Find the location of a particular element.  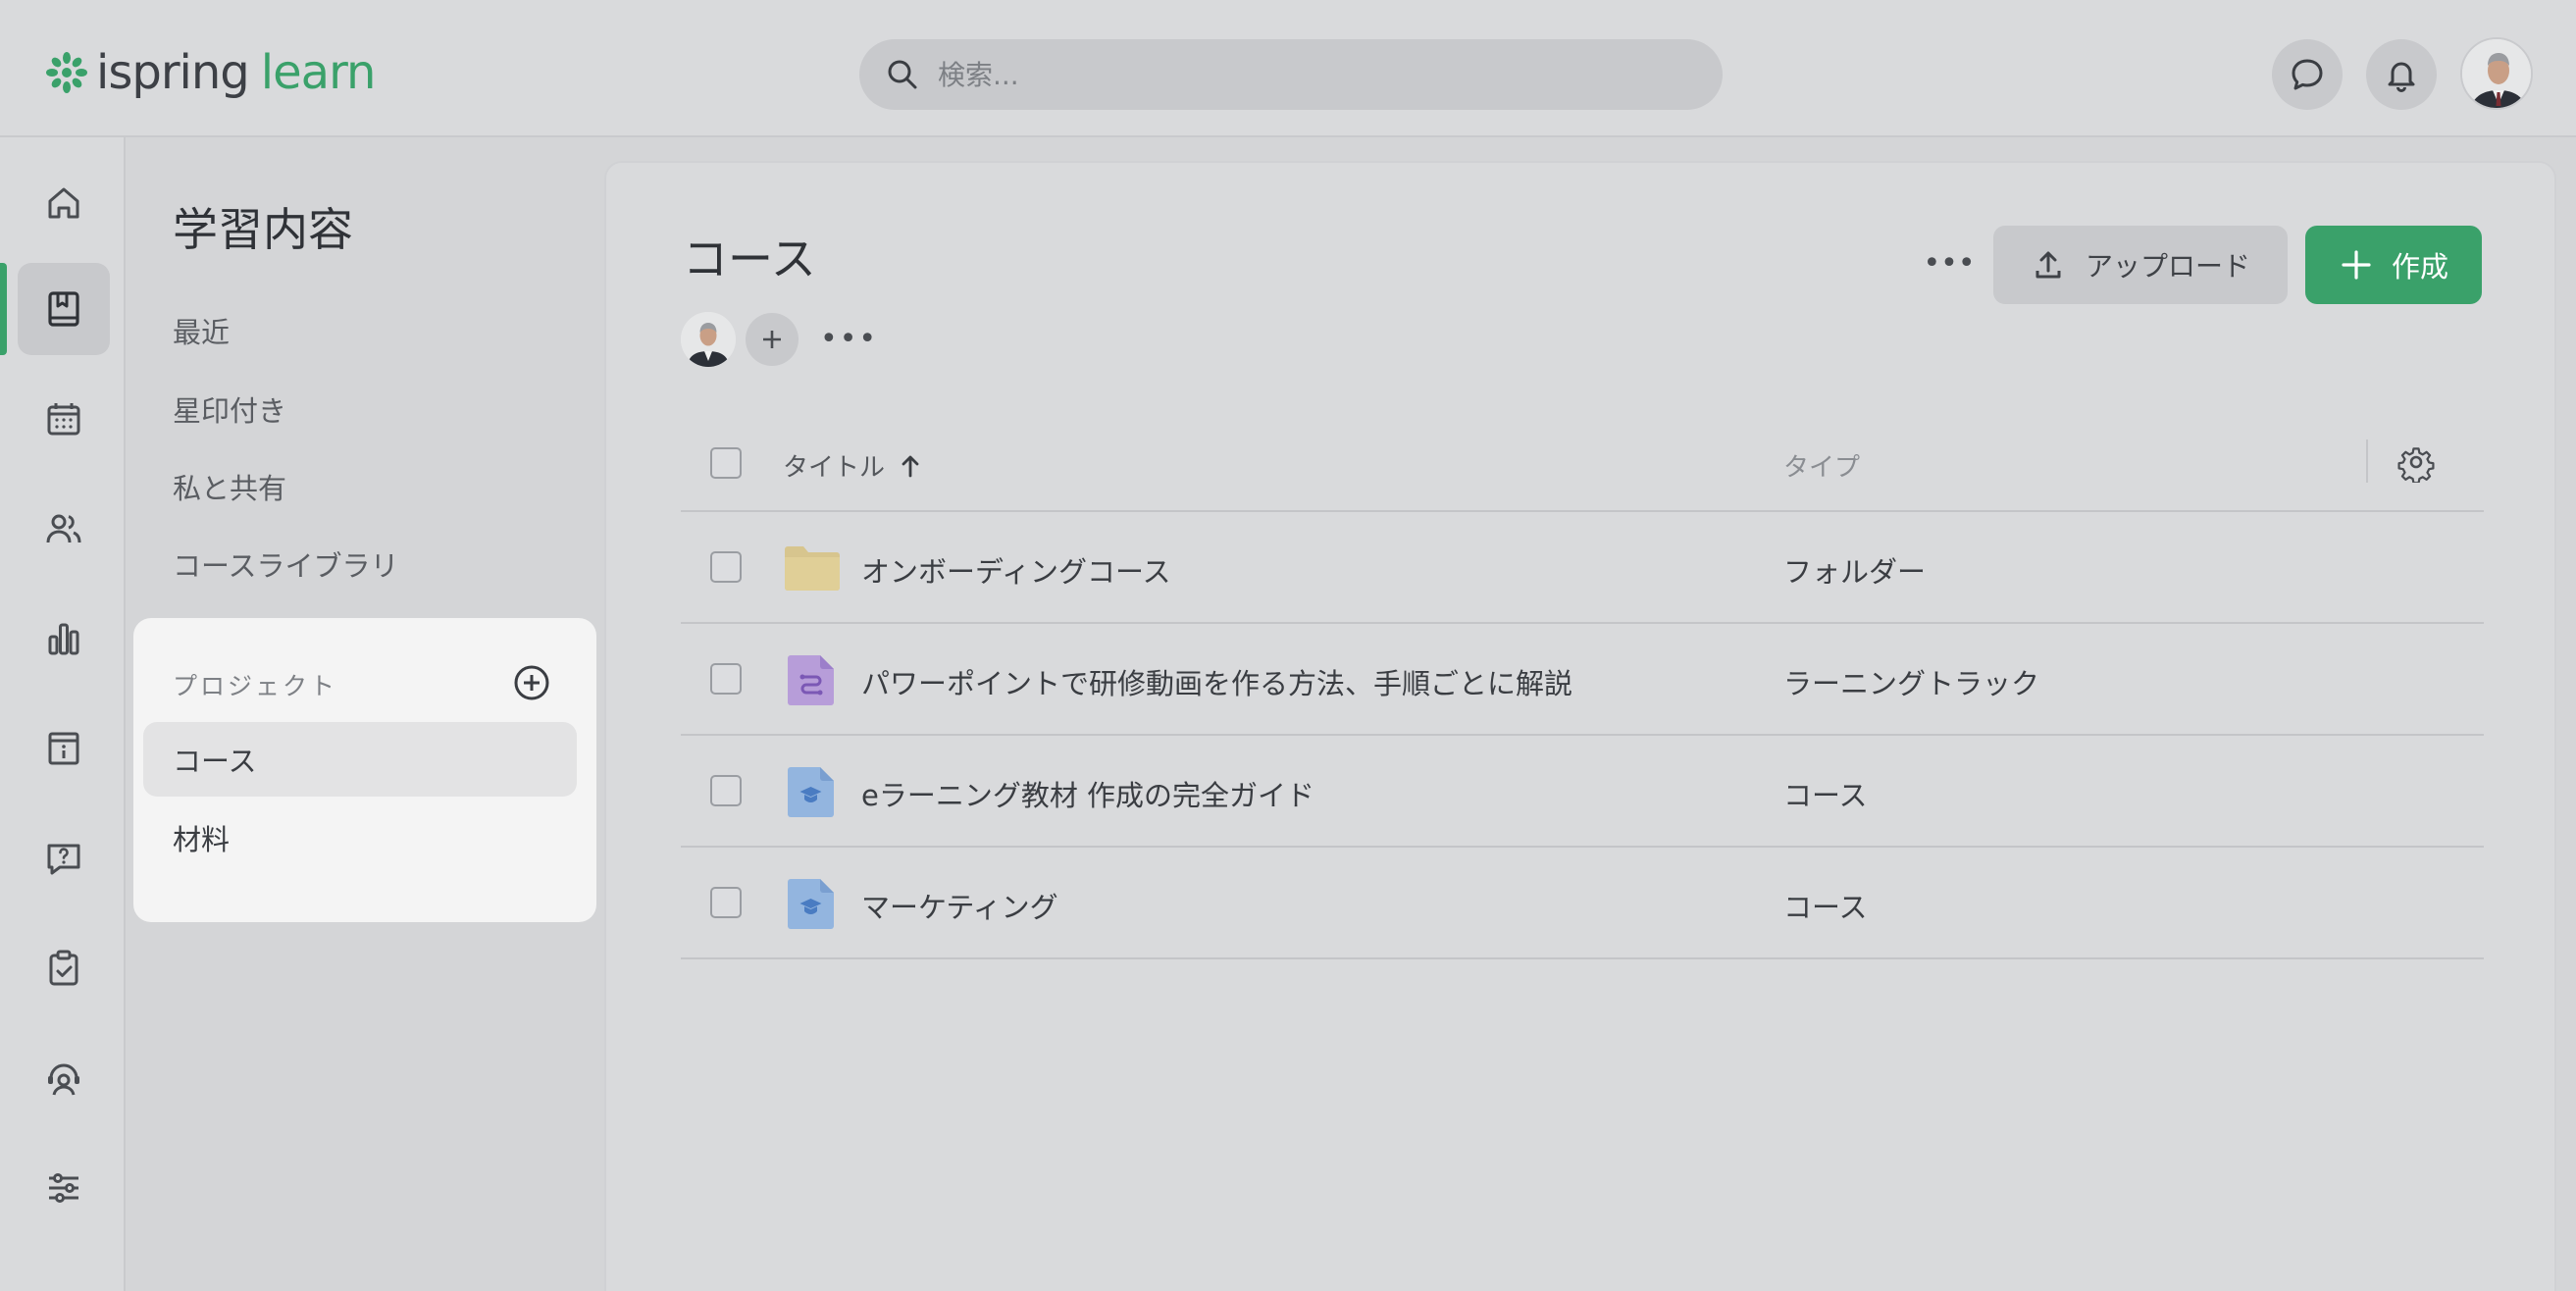

nav-support is located at coordinates (64, 1078).